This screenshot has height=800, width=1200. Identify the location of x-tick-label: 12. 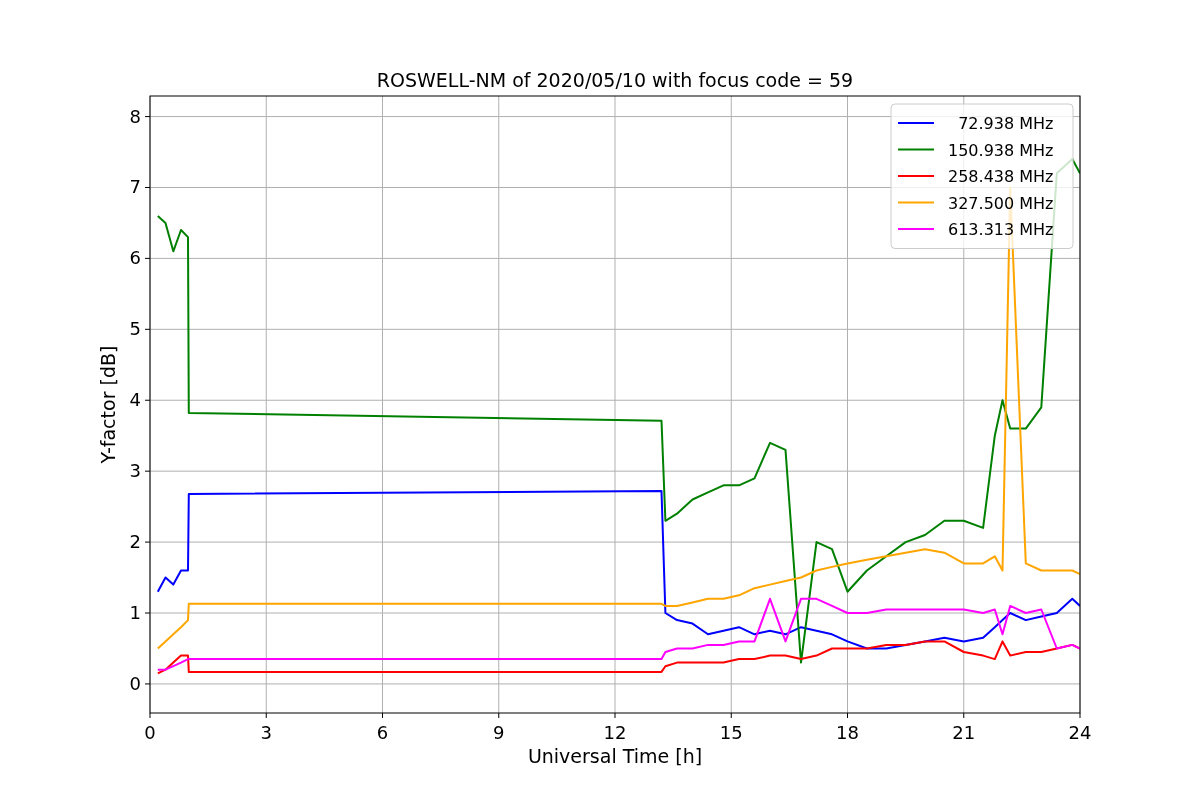
(615, 732).